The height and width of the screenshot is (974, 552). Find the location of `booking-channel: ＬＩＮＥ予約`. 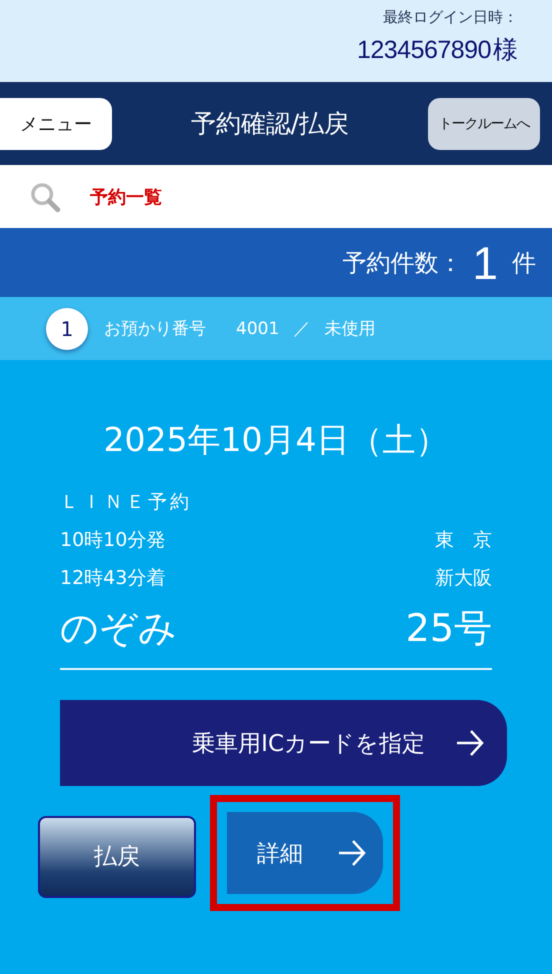

booking-channel: ＬＩＮＥ予約 is located at coordinates (126, 502).